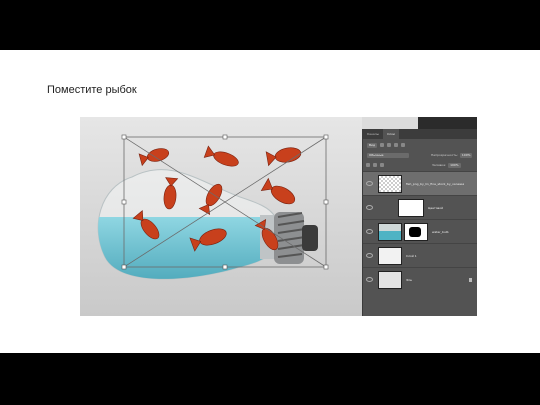 This screenshot has height=405, width=540. I want to click on opacity-input: 100%, so click(466, 155).